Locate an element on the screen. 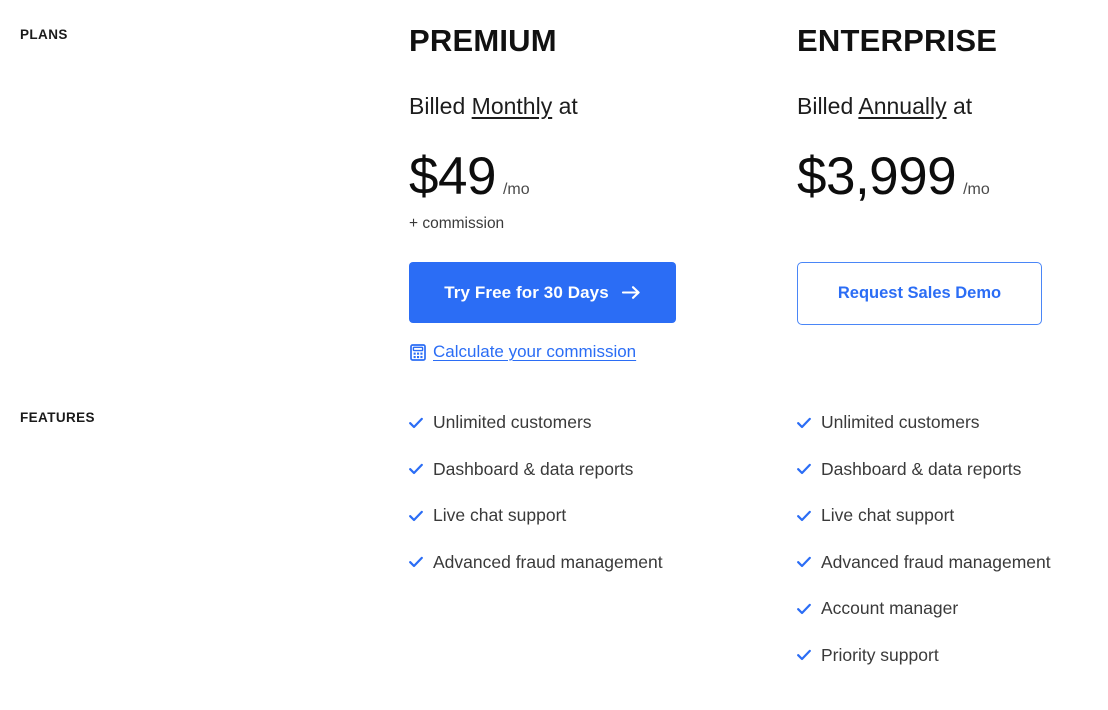 This screenshot has width=1108, height=710. feature-label: Priority support is located at coordinates (880, 654).